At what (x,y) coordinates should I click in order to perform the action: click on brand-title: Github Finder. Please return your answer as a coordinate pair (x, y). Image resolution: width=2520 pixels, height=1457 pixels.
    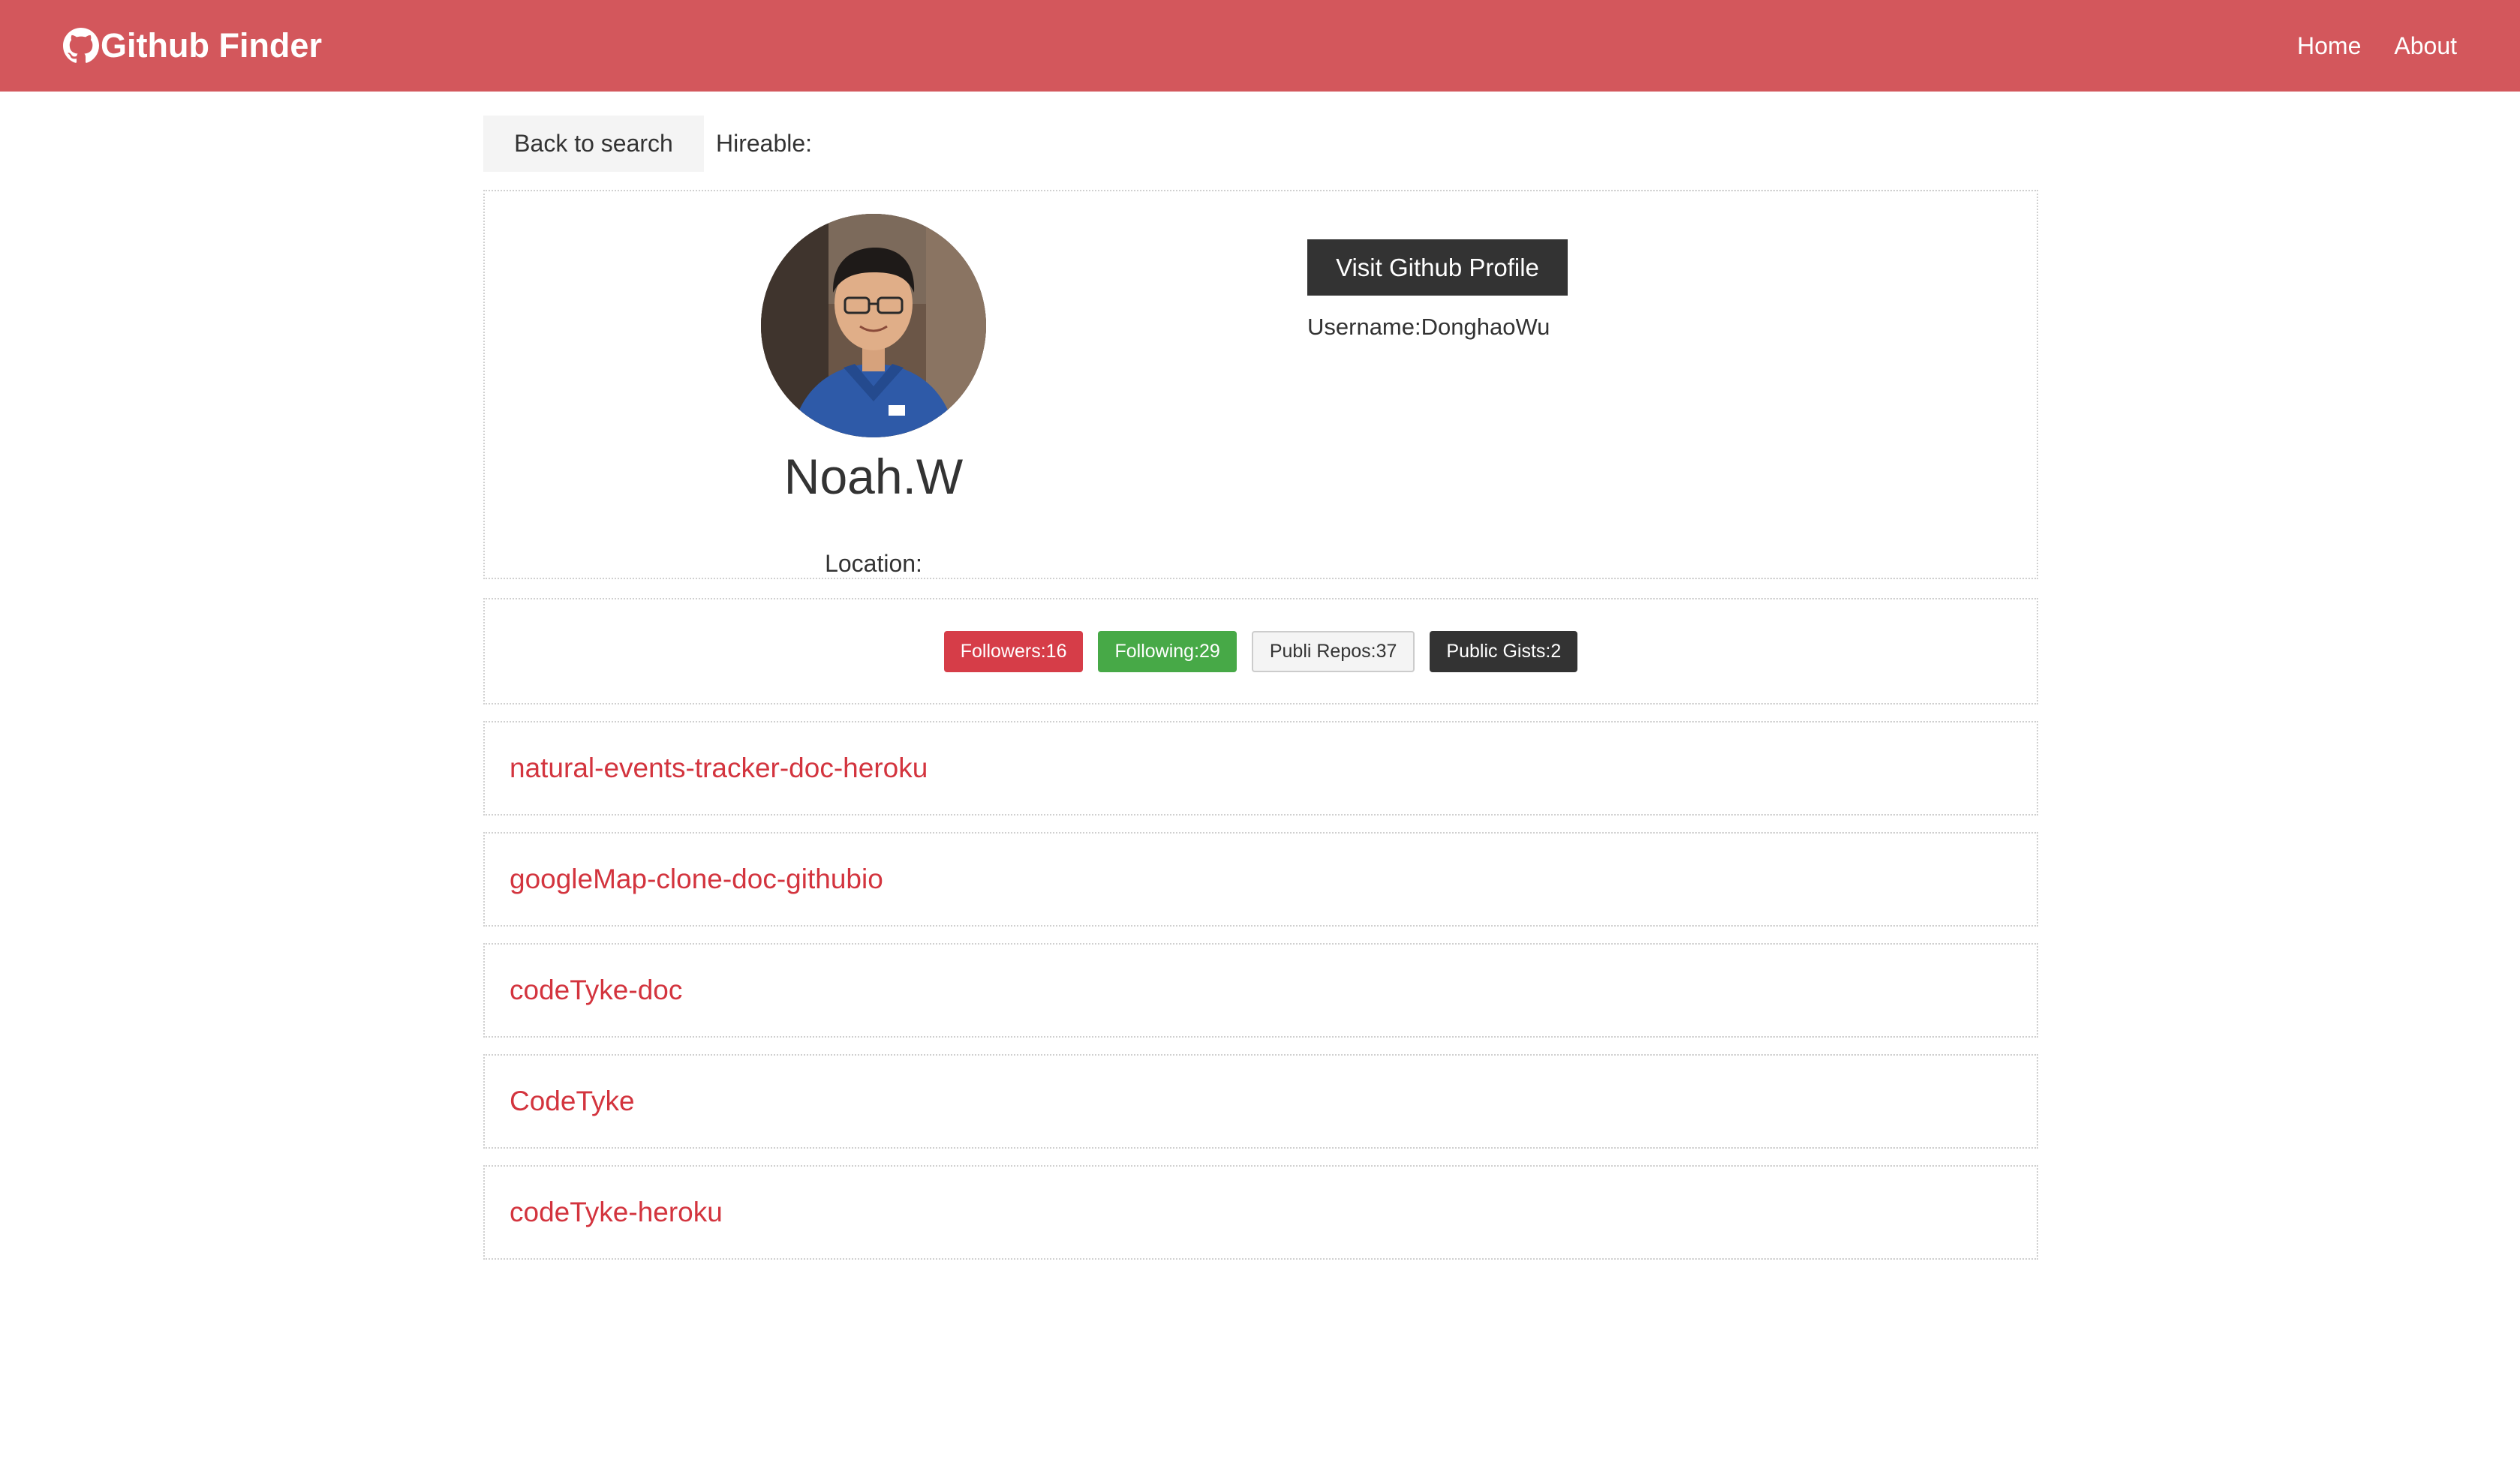
    Looking at the image, I should click on (211, 45).